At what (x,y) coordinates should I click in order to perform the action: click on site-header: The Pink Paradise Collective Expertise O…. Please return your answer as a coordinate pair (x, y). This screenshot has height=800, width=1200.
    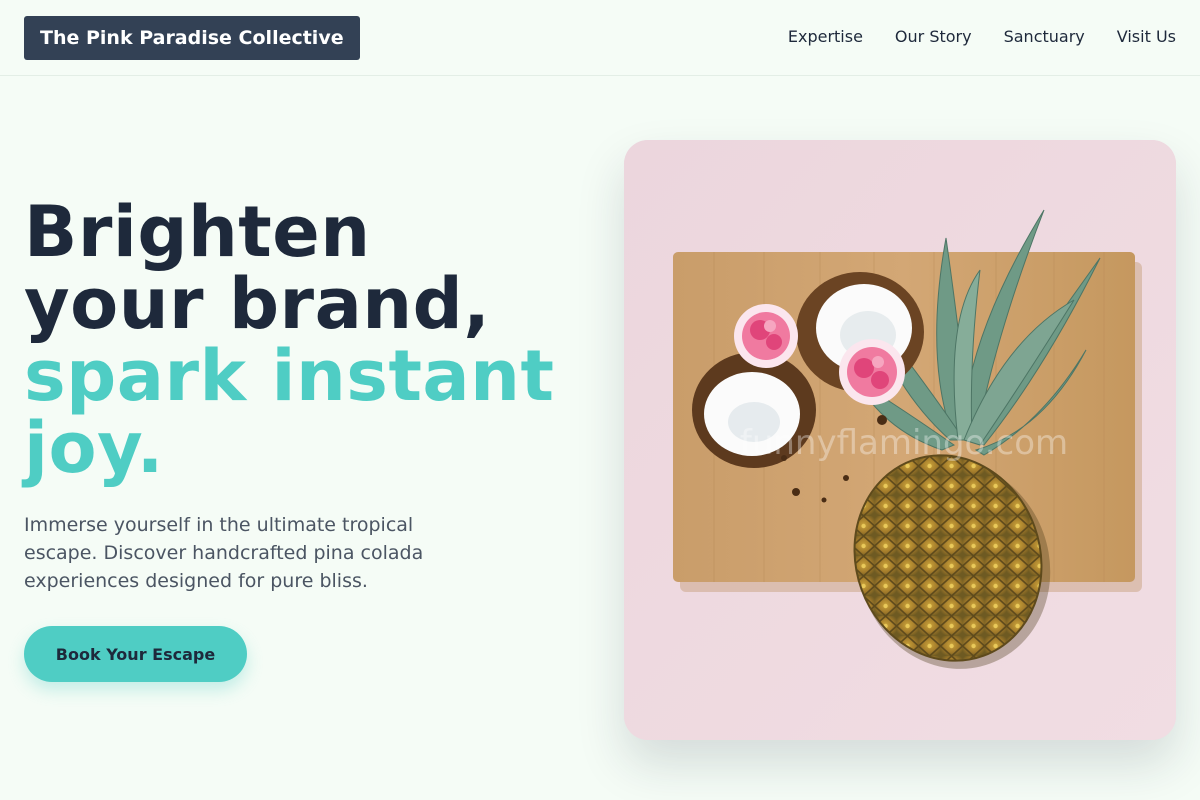
    Looking at the image, I should click on (600, 38).